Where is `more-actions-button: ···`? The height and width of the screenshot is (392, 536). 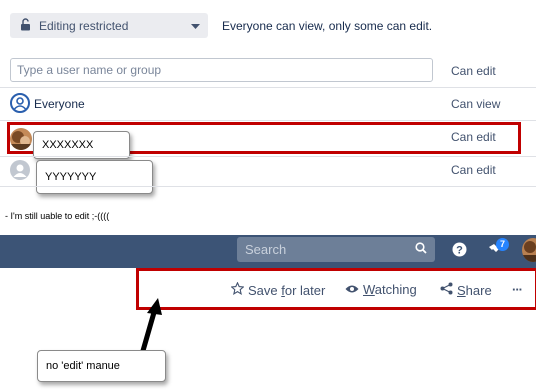 more-actions-button: ··· is located at coordinates (517, 289).